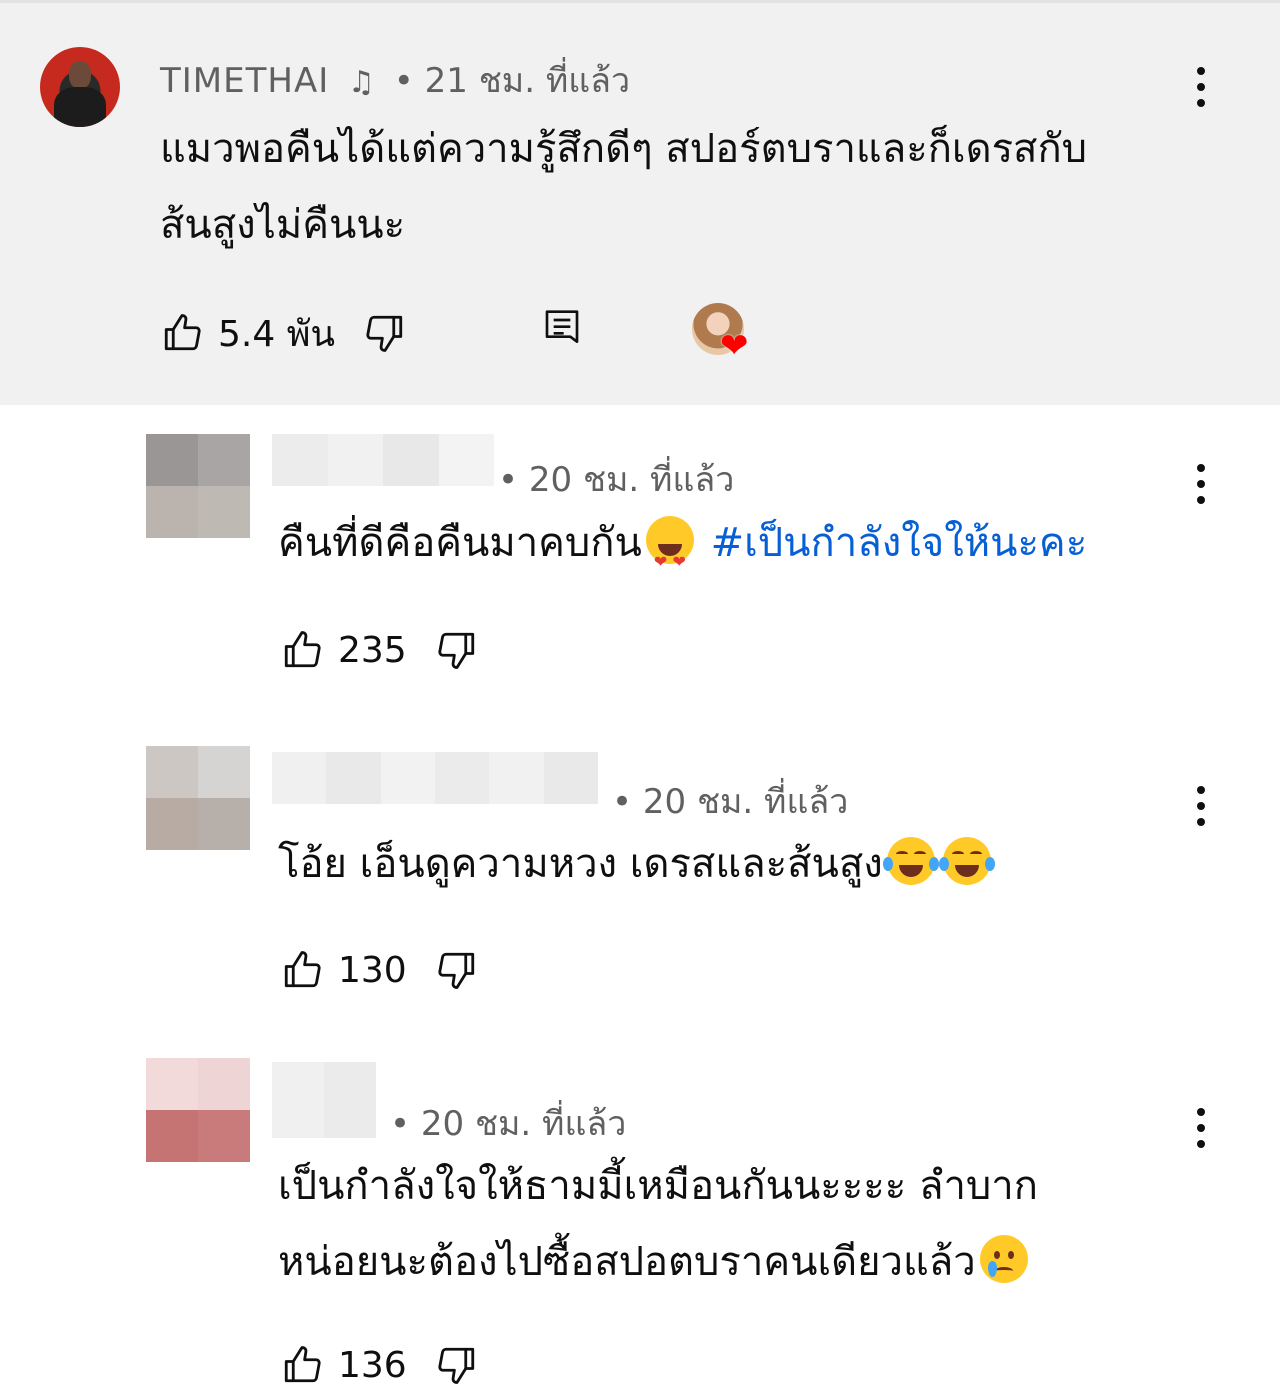  What do you see at coordinates (372, 1365) in the screenshot?
I see `like-count: 136` at bounding box center [372, 1365].